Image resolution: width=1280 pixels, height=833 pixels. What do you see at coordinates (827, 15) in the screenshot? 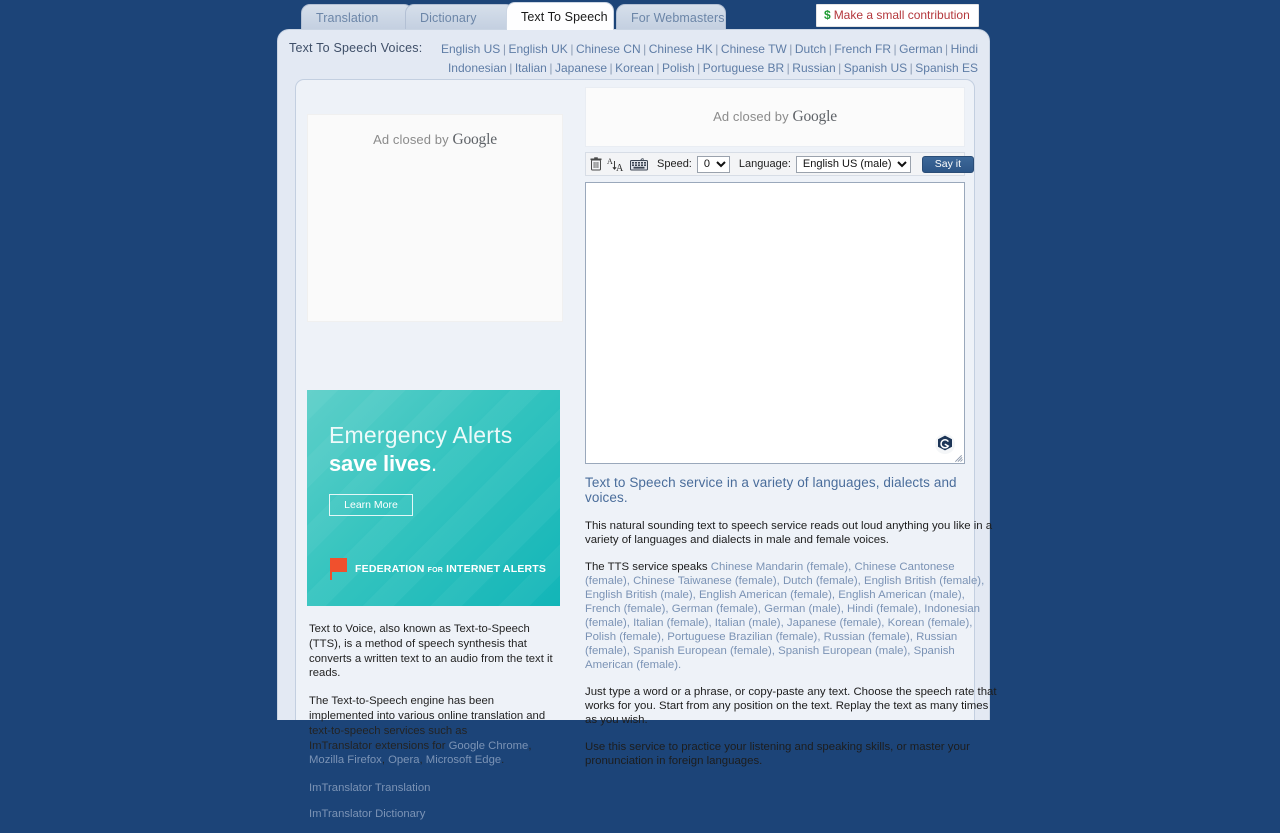
I see `dollar-icon: $` at bounding box center [827, 15].